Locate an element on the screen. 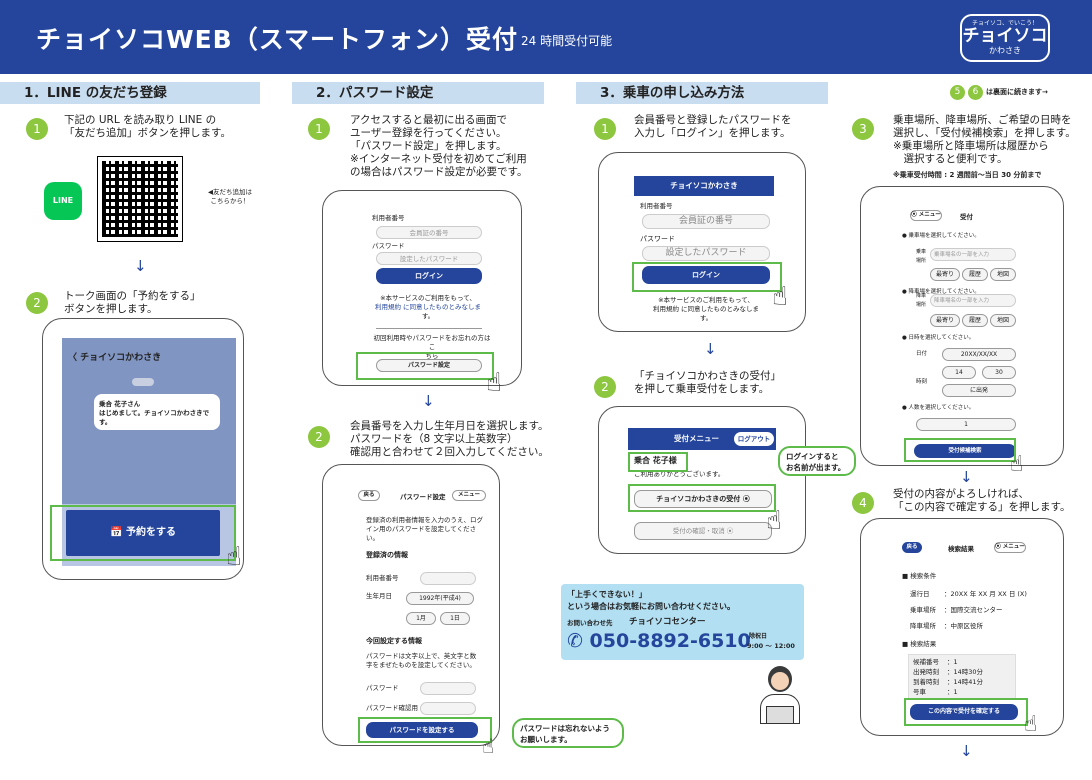 The image size is (1092, 780). step-number: 5 is located at coordinates (957, 92).